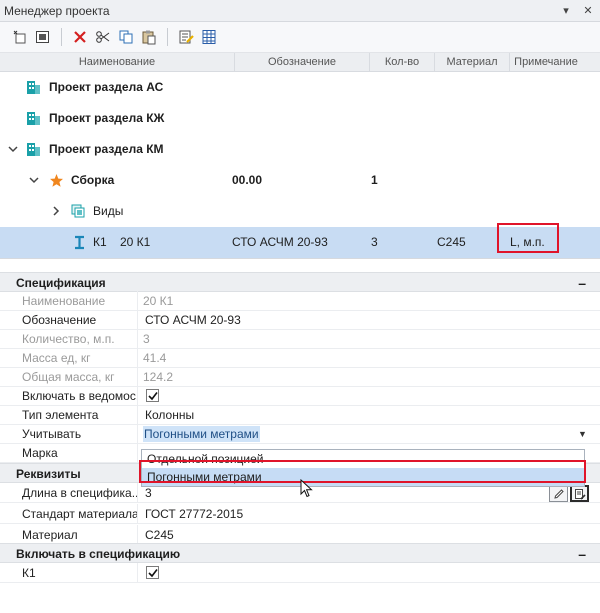 The width and height of the screenshot is (600, 613). Describe the element at coordinates (79, 242) in the screenshot. I see `i-beam-icon` at that location.